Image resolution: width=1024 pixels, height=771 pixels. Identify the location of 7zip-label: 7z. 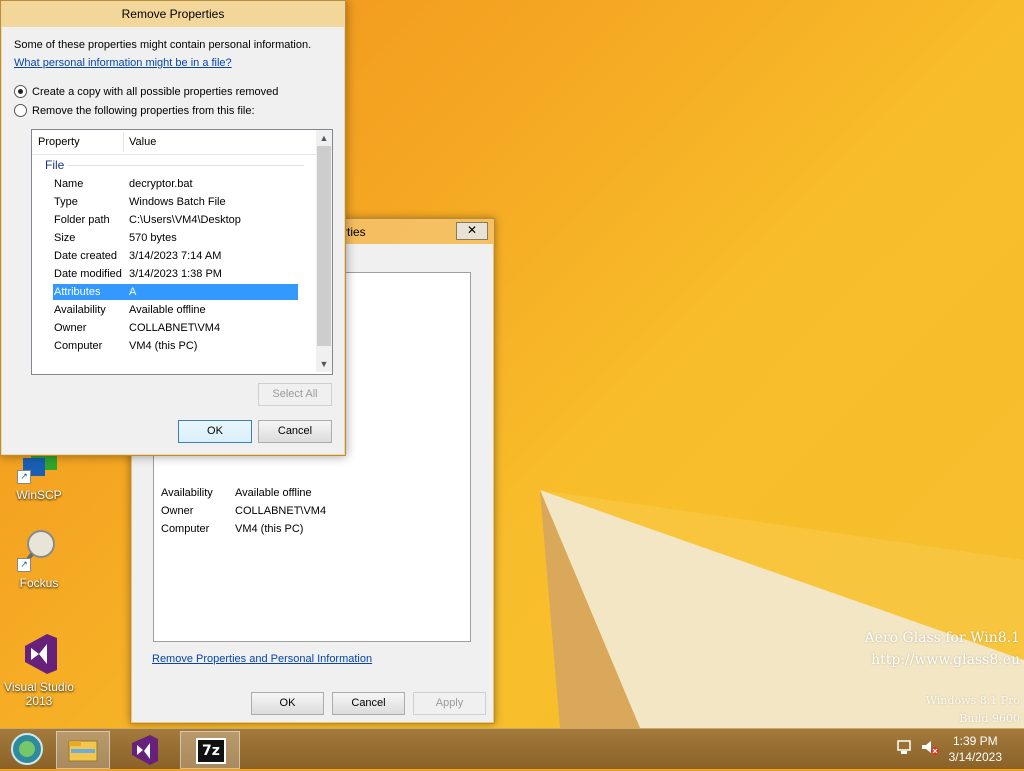
(211, 751).